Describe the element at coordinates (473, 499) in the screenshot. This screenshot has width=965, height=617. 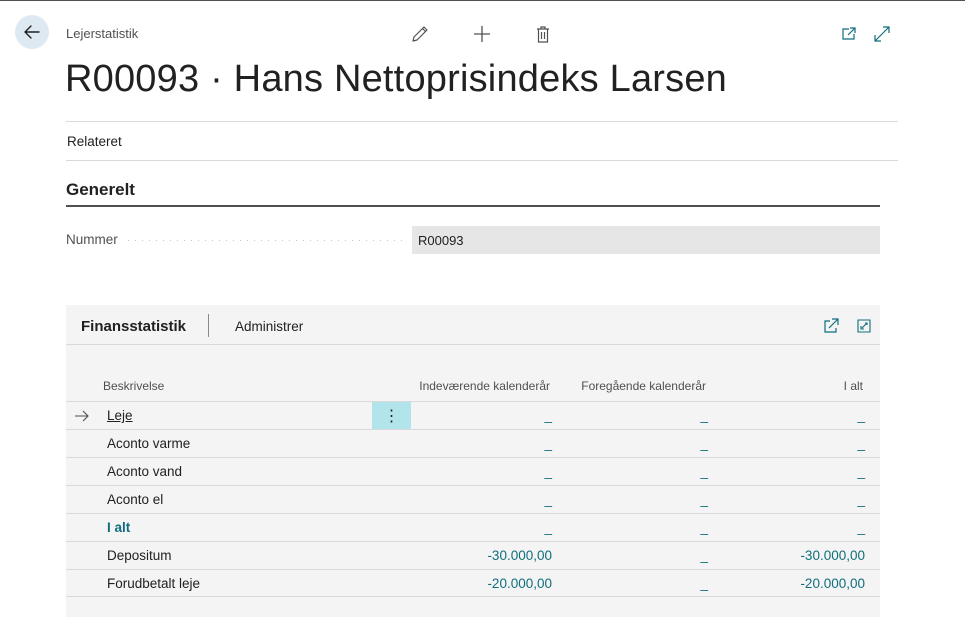
I see `table-row: Aconto el _ _ _` at that location.